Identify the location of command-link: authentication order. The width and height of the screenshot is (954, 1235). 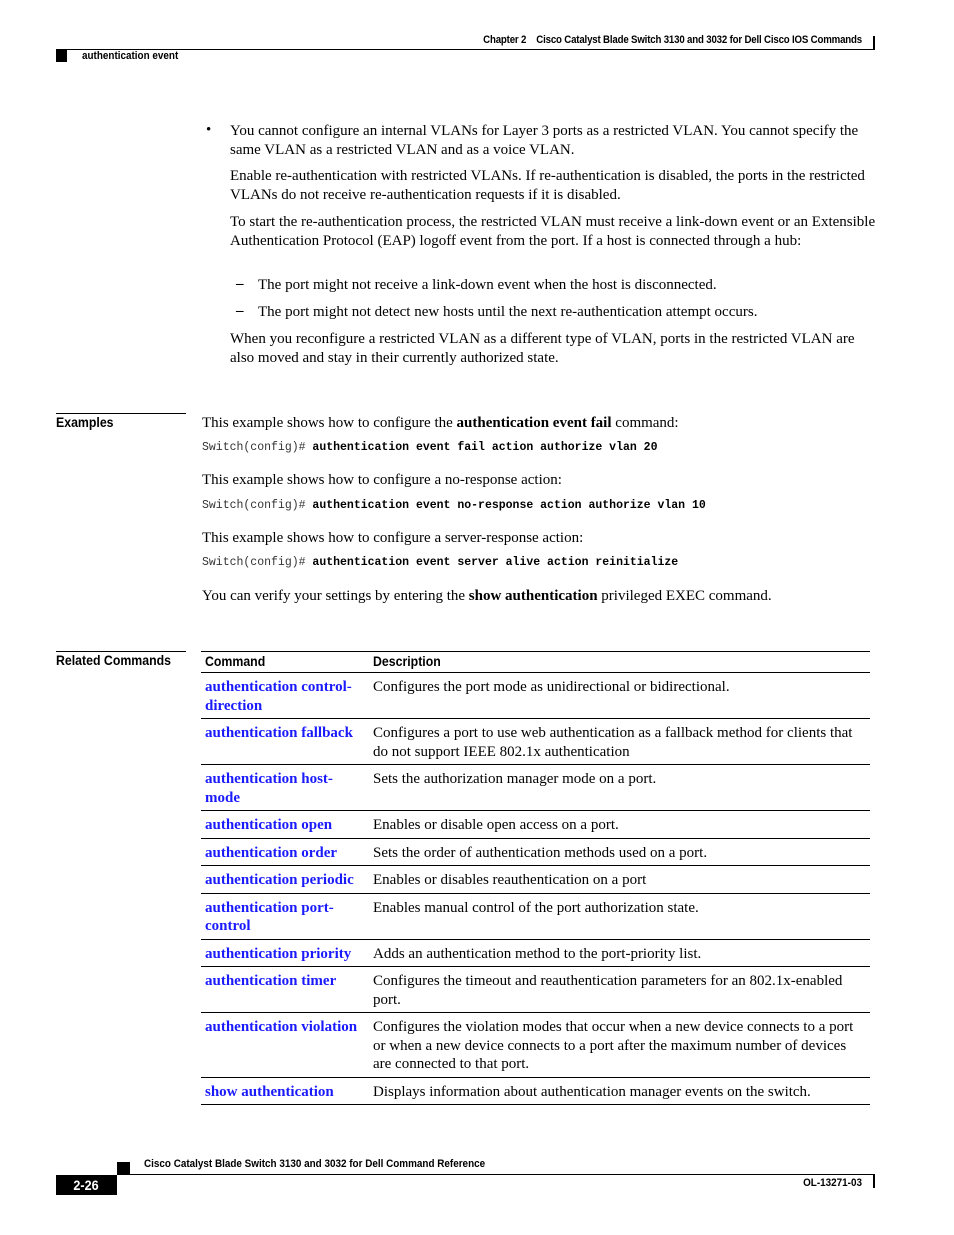
(271, 853).